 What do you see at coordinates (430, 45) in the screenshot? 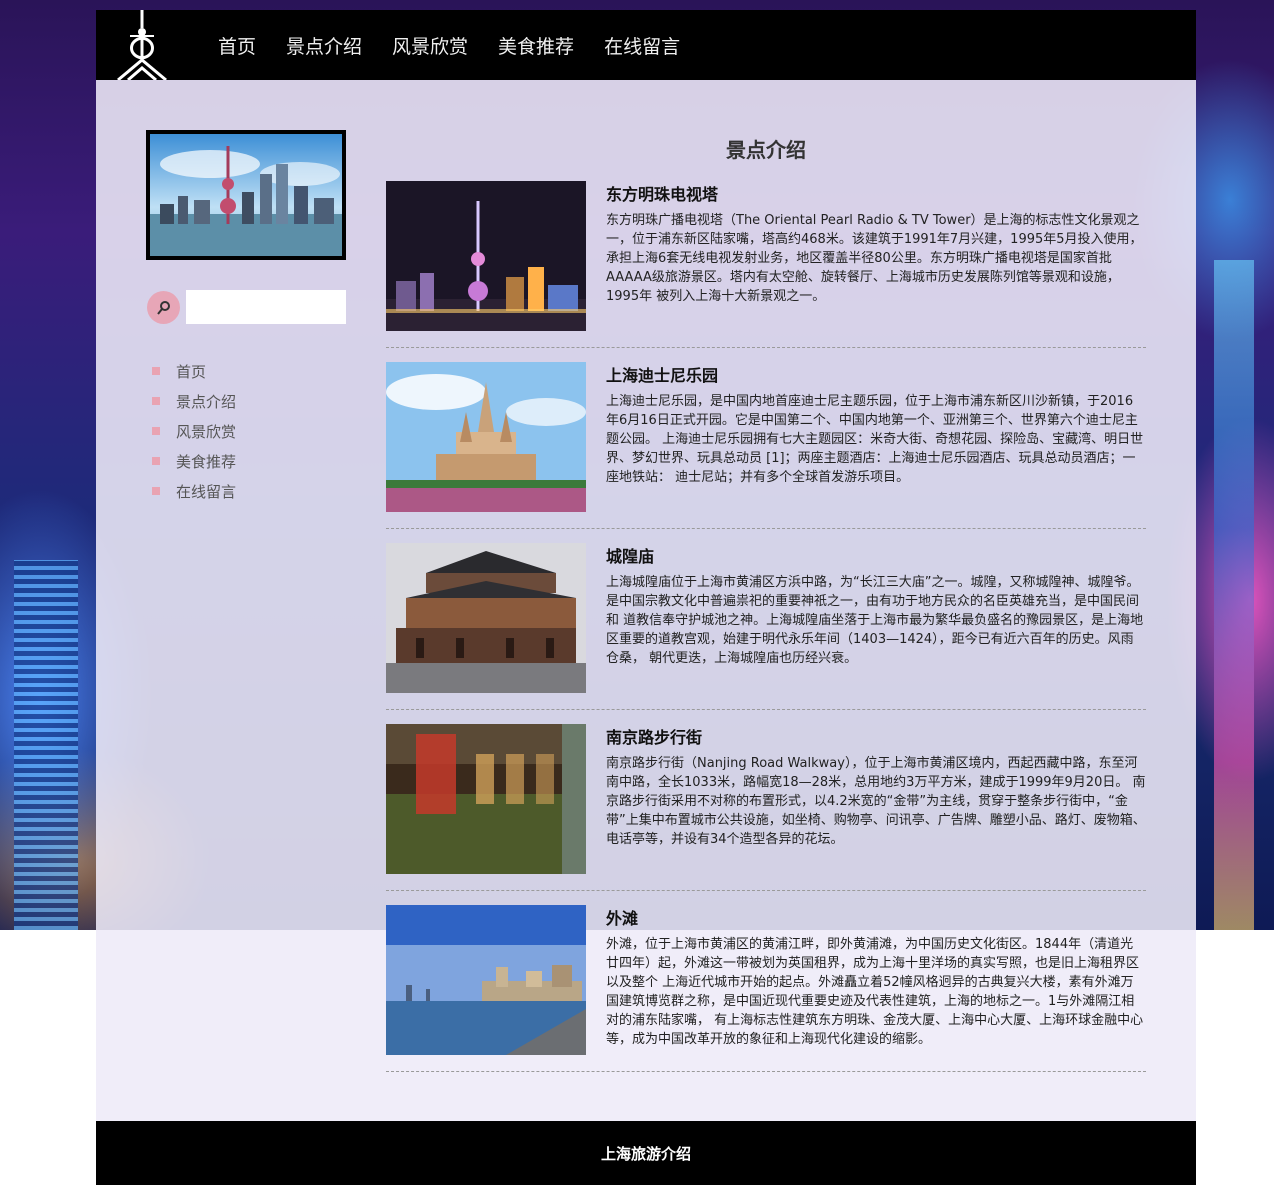
I see `nav-item-scenery: 风景欣赏` at bounding box center [430, 45].